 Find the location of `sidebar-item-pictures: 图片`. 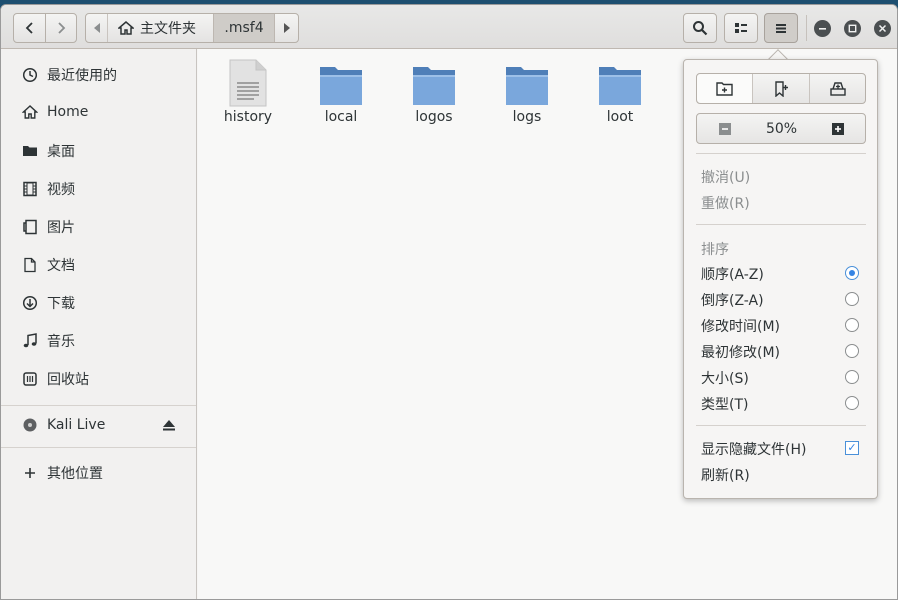

sidebar-item-pictures: 图片 is located at coordinates (98, 227).